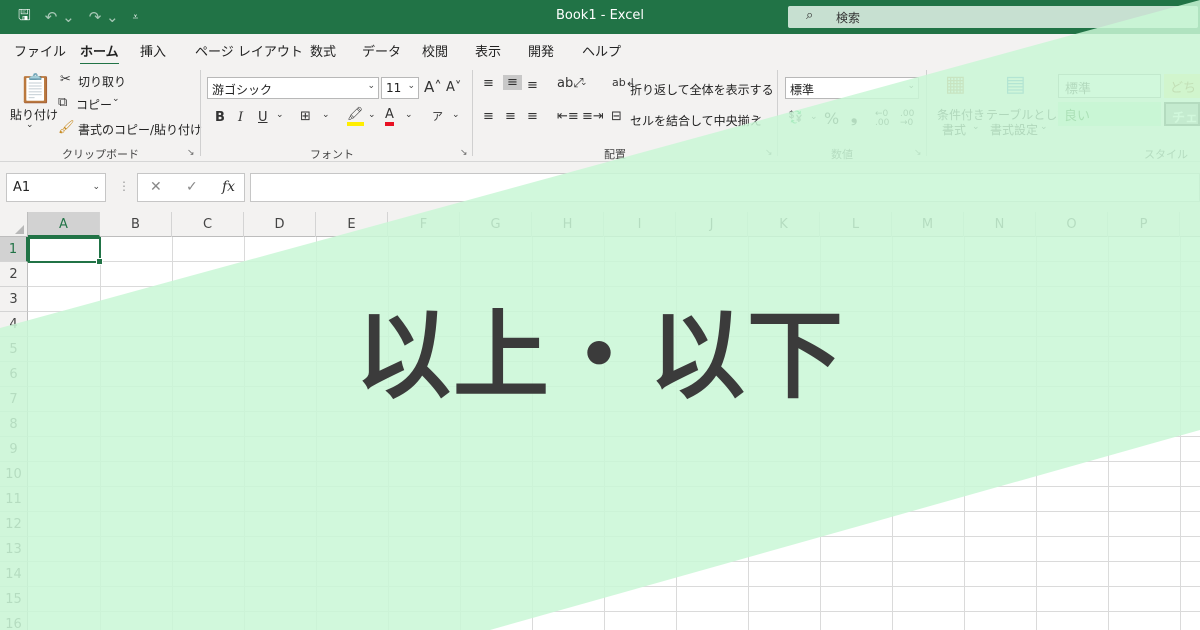 The height and width of the screenshot is (630, 1200). I want to click on format-as-table-line2: 書式設定, so click(1014, 129).